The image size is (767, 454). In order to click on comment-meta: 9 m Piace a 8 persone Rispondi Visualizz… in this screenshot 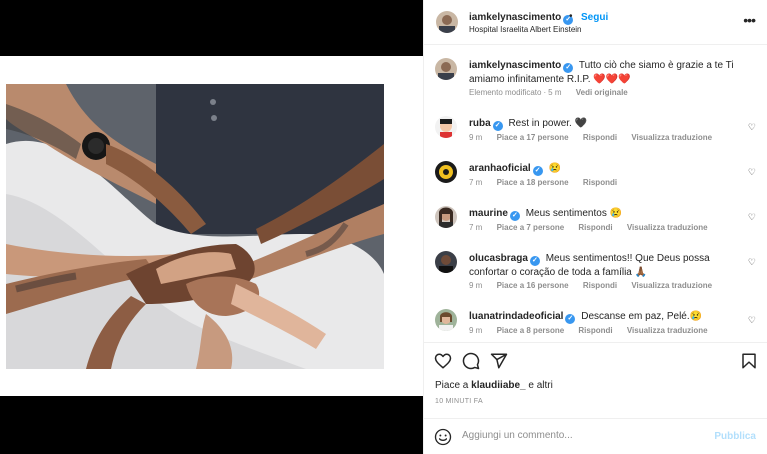, I will do `click(594, 330)`.